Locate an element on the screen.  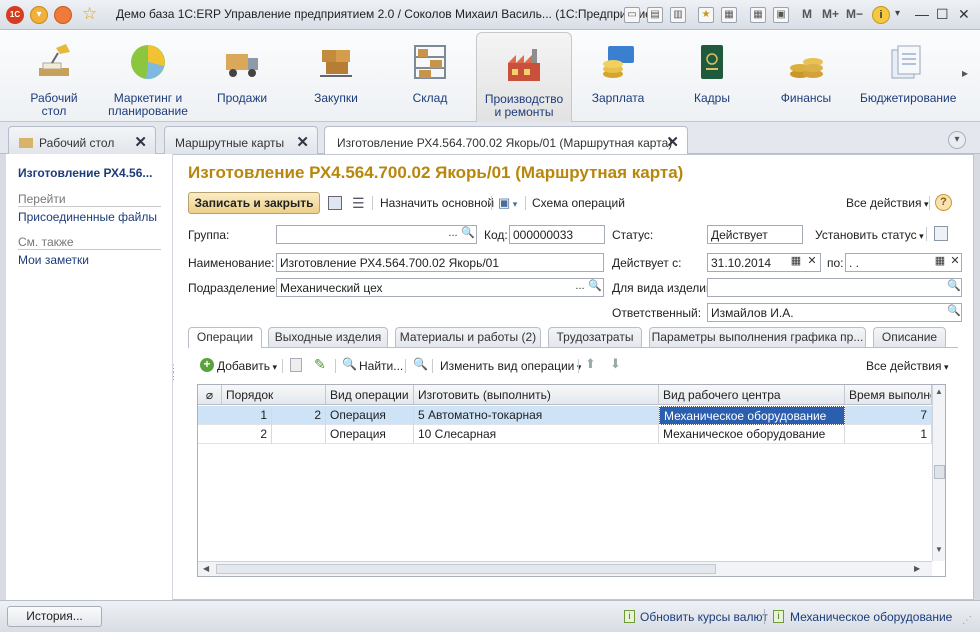
tab-materials-works: Материалы и работы (2) is located at coordinates (468, 337).